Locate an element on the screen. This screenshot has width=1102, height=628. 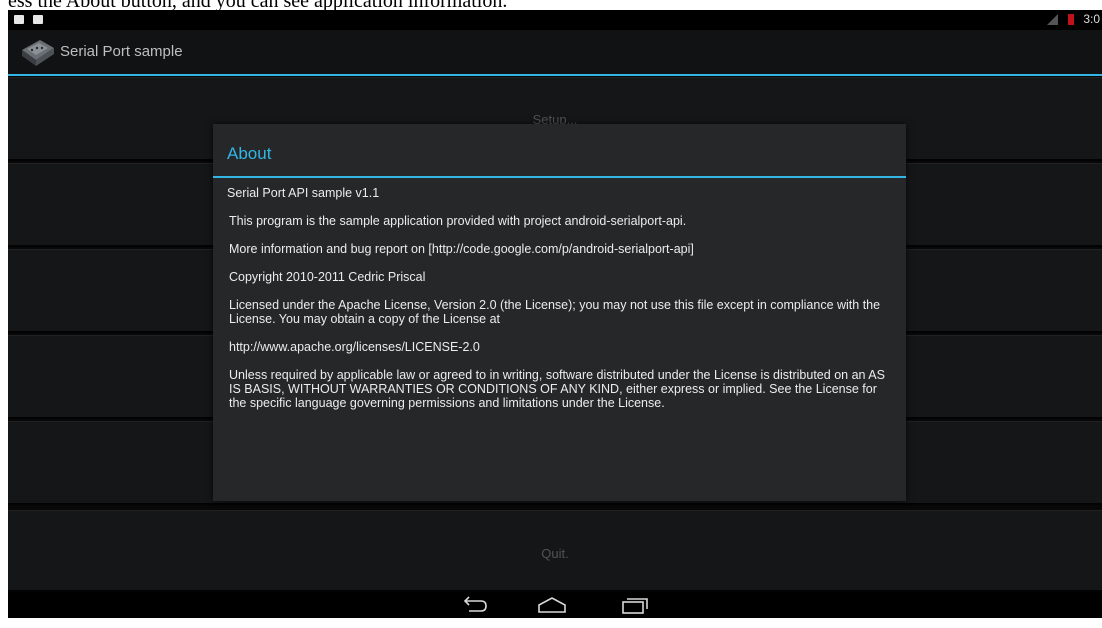
action-bar: Serial Port sample is located at coordinates (555, 53).